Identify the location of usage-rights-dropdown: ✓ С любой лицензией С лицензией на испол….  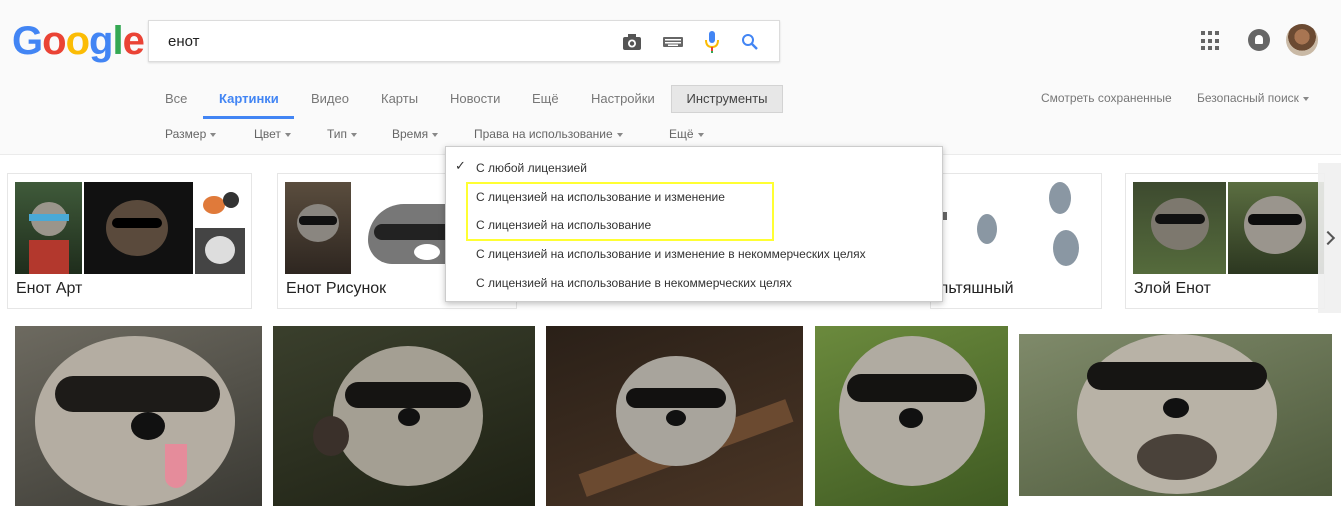
(694, 224).